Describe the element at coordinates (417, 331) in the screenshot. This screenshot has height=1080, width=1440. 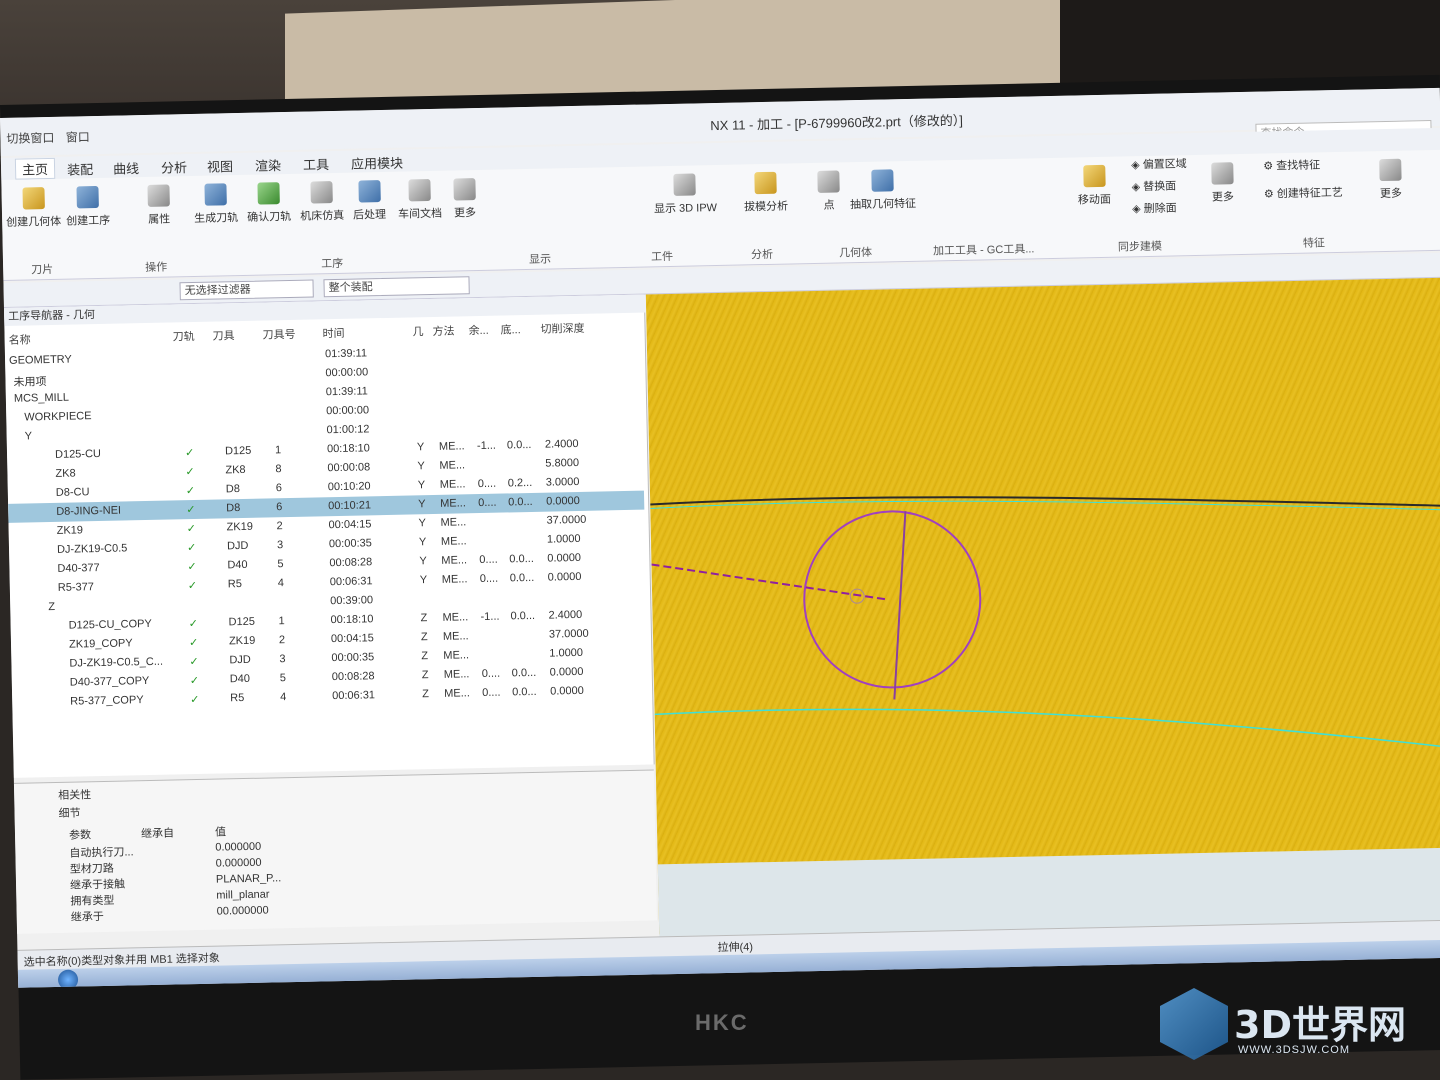
I see `col-geometry: 几` at that location.